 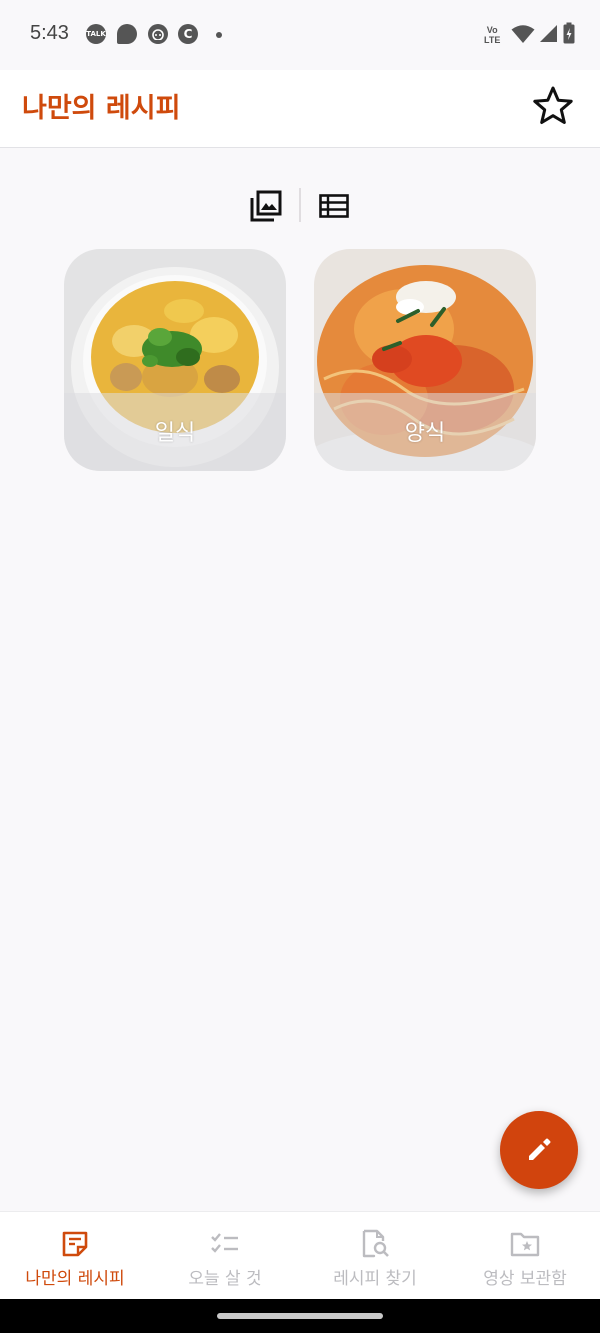 What do you see at coordinates (96, 34) in the screenshot?
I see `kakaotalk-icon: TALK` at bounding box center [96, 34].